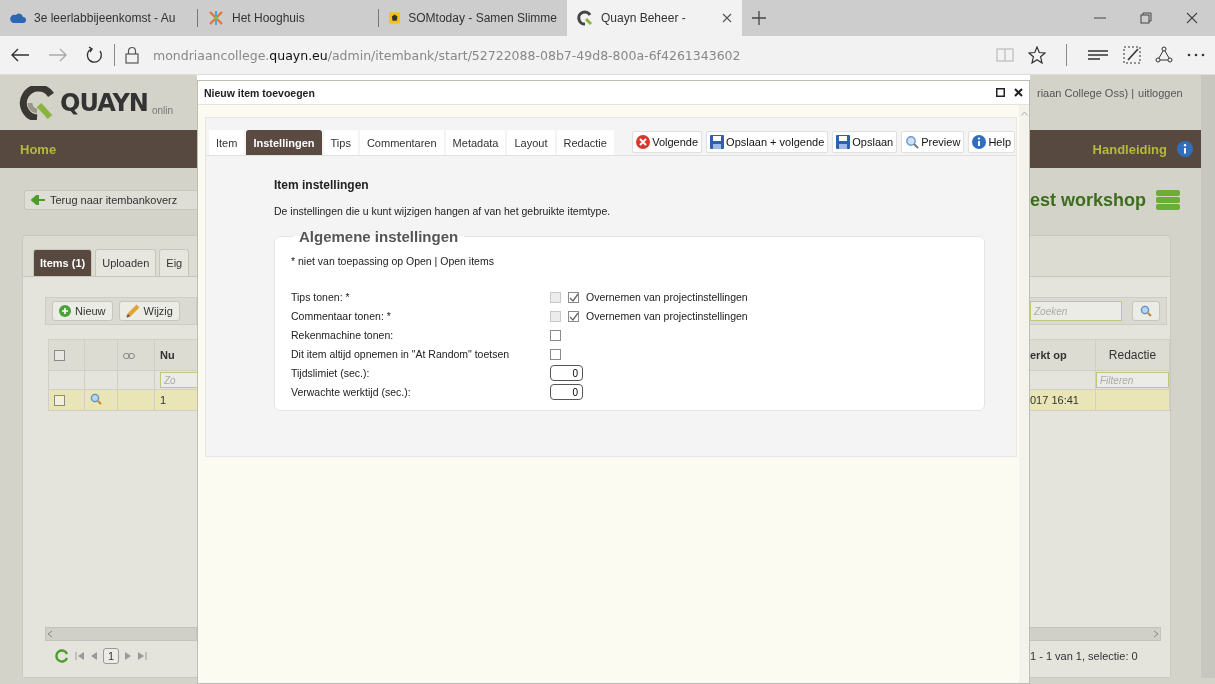  What do you see at coordinates (1005, 55) in the screenshot?
I see `reading-view-icon` at bounding box center [1005, 55].